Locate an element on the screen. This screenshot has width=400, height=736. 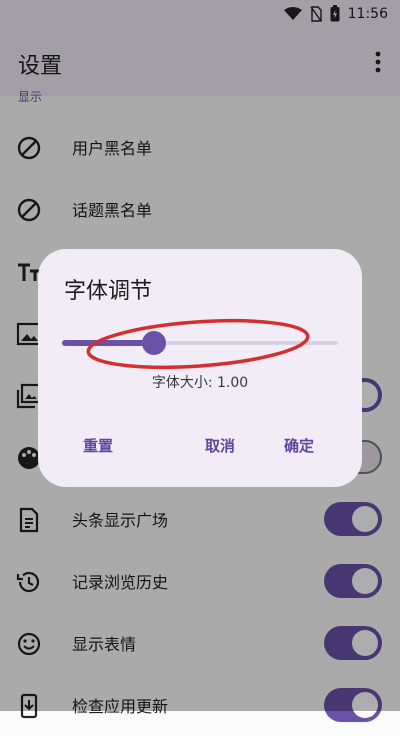
dialog-title: 字体调节 is located at coordinates (108, 291).